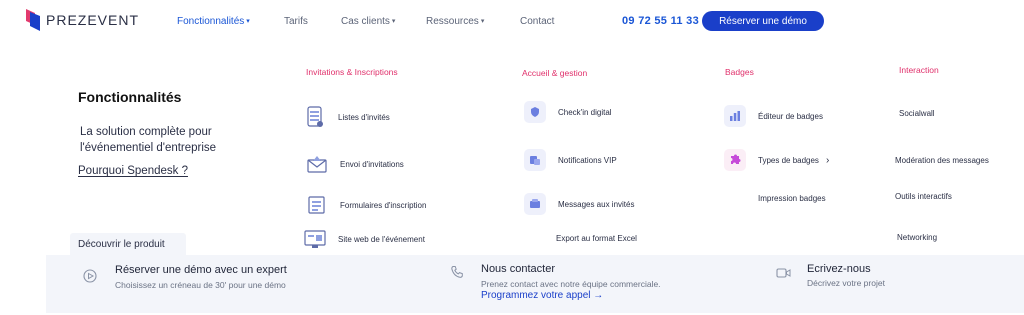 The width and height of the screenshot is (1024, 315). I want to click on puzzle-icon, so click(735, 160).